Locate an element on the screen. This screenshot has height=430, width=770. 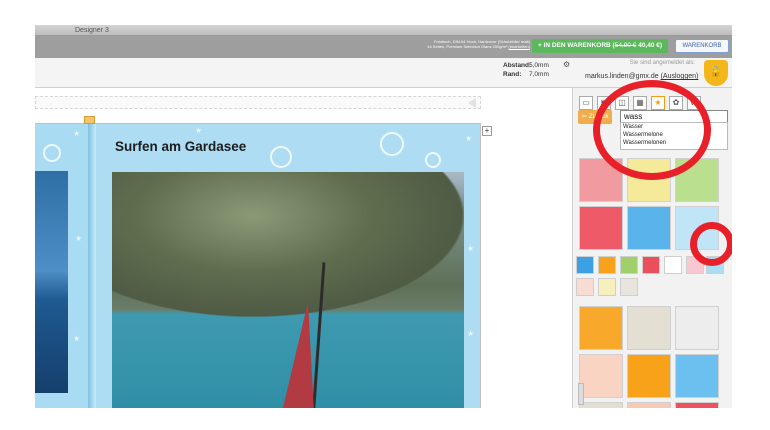
new-price: 40,40 € is located at coordinates (649, 45).